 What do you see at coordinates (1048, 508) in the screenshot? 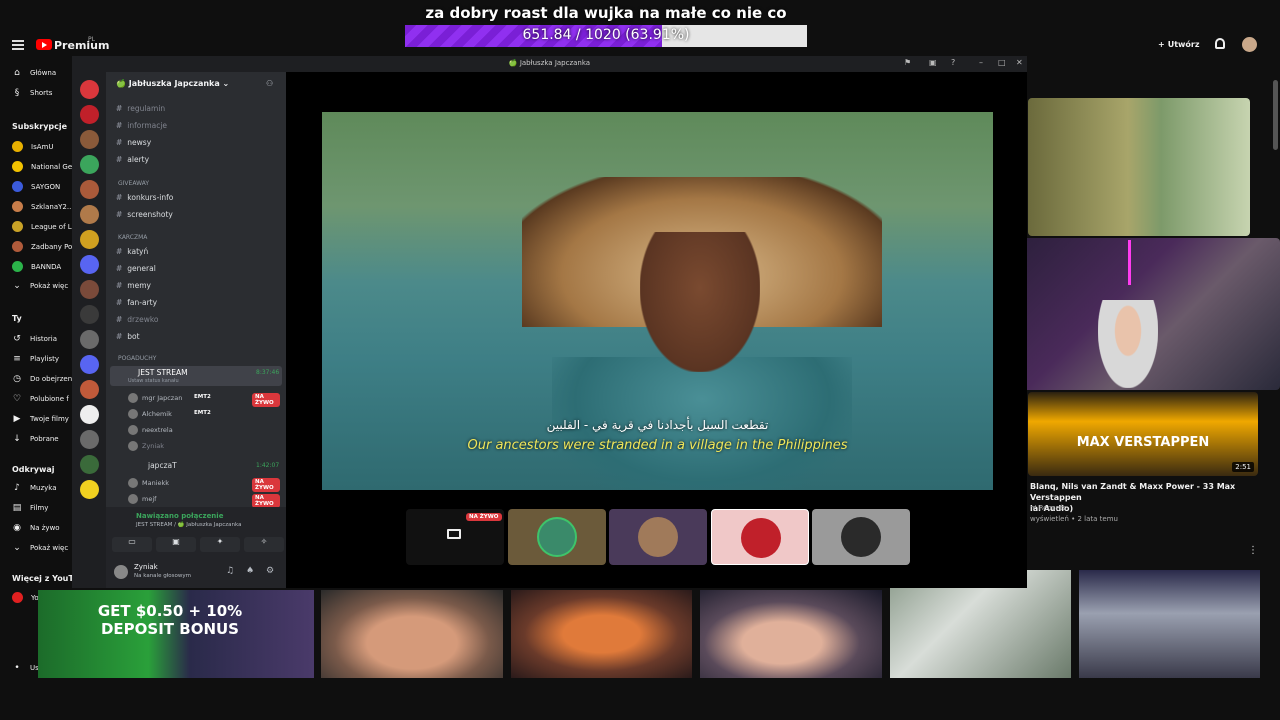
I see `video-channel: n' Records` at bounding box center [1048, 508].